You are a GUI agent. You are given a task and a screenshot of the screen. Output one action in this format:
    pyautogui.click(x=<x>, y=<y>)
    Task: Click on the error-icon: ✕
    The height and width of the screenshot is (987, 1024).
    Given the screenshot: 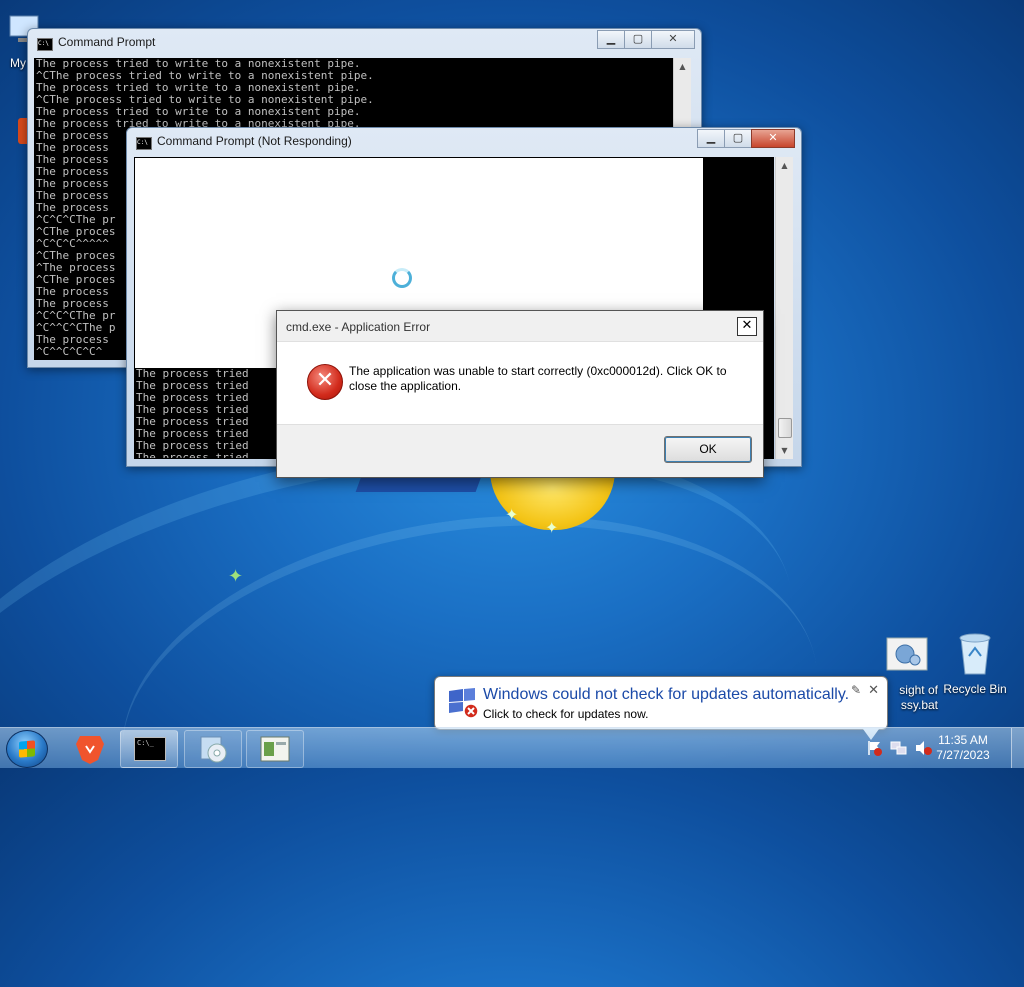 What is the action you would take?
    pyautogui.click(x=325, y=382)
    